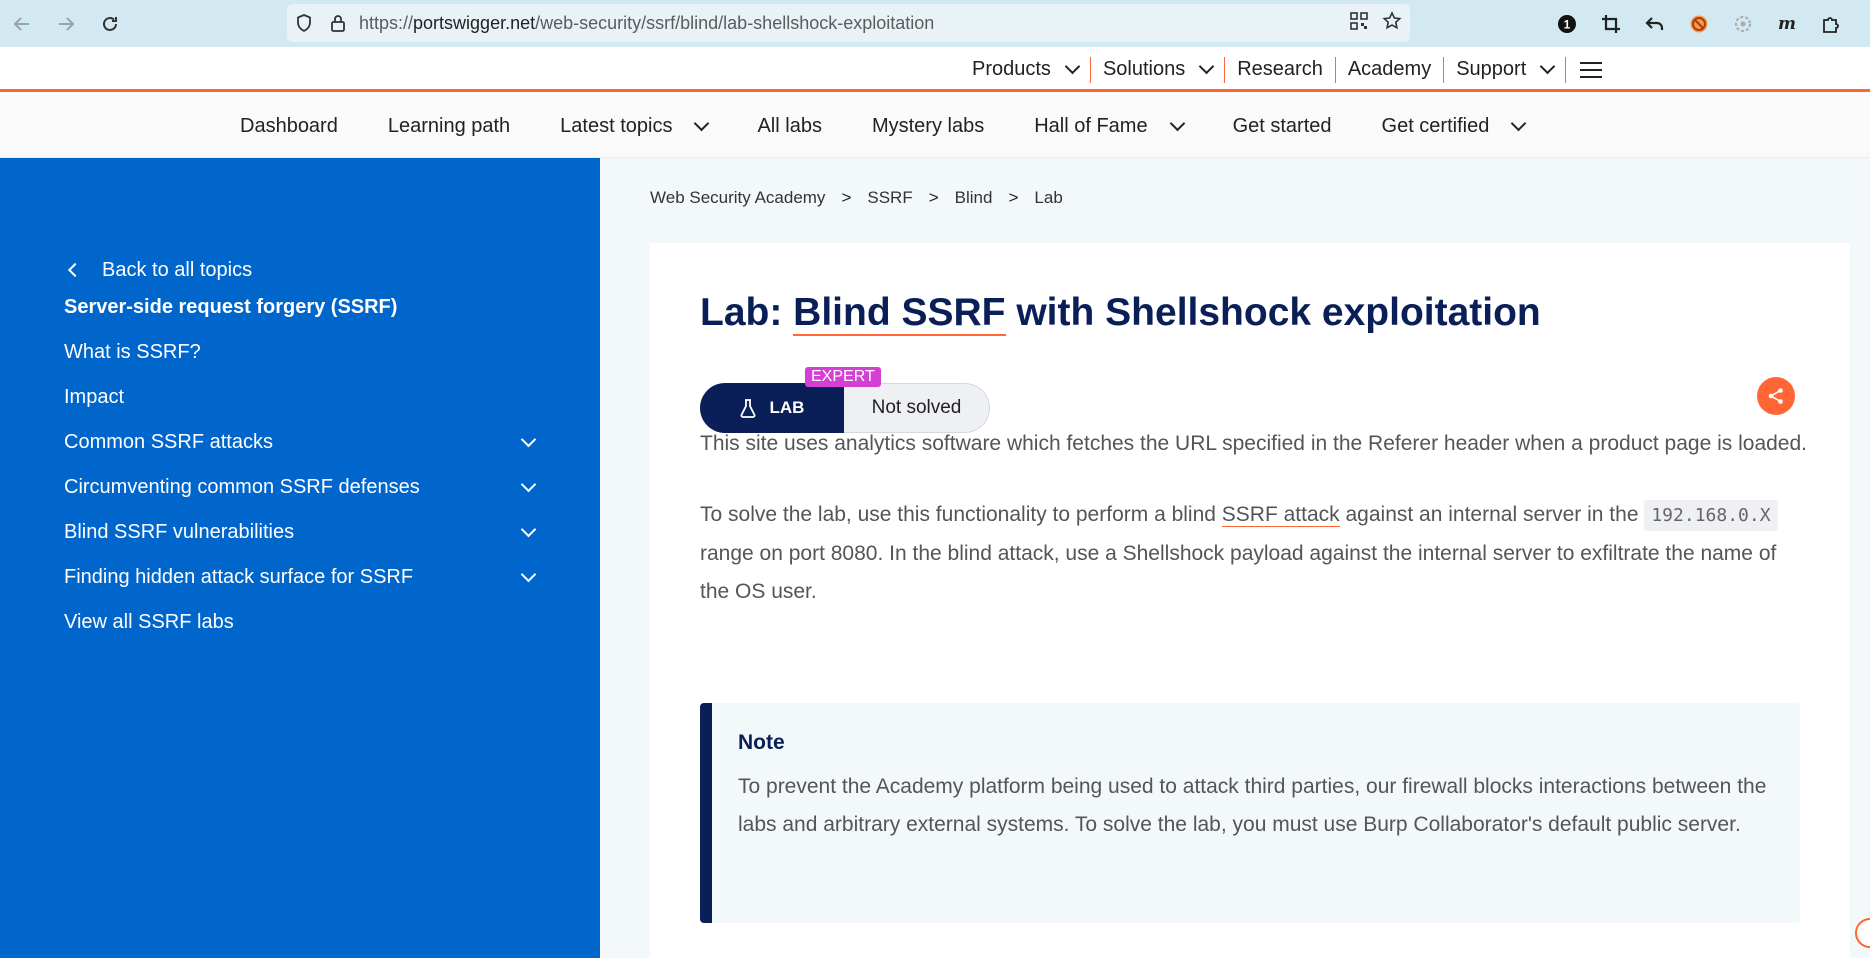 The image size is (1870, 958). I want to click on sub-nav-label: All labs, so click(789, 126).